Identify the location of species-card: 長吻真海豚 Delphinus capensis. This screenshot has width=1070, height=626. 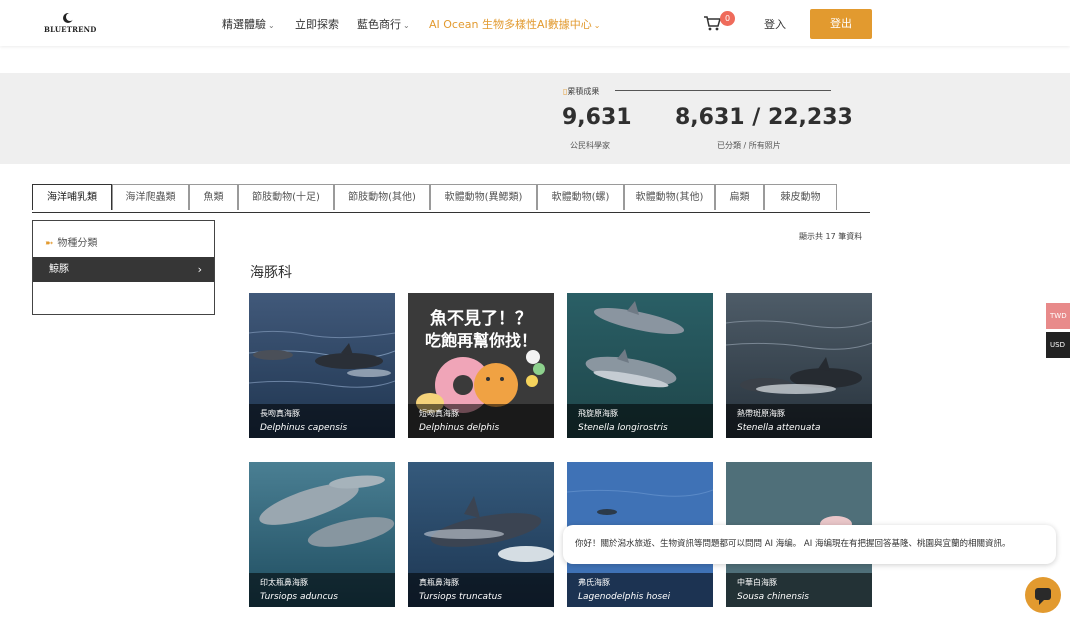
(322, 365).